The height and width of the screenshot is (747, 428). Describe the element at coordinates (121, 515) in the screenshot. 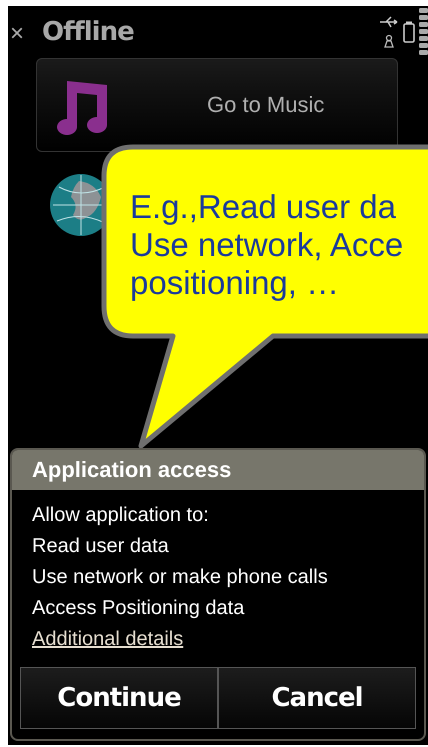

I see `dialog-text: Allow application to:` at that location.